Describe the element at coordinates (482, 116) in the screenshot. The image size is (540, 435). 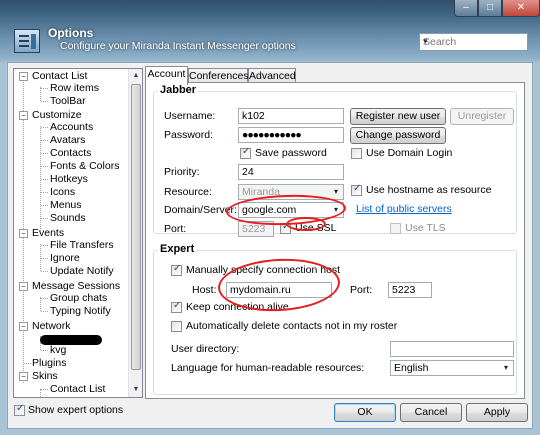
I see `unregister-button: Unregister` at that location.